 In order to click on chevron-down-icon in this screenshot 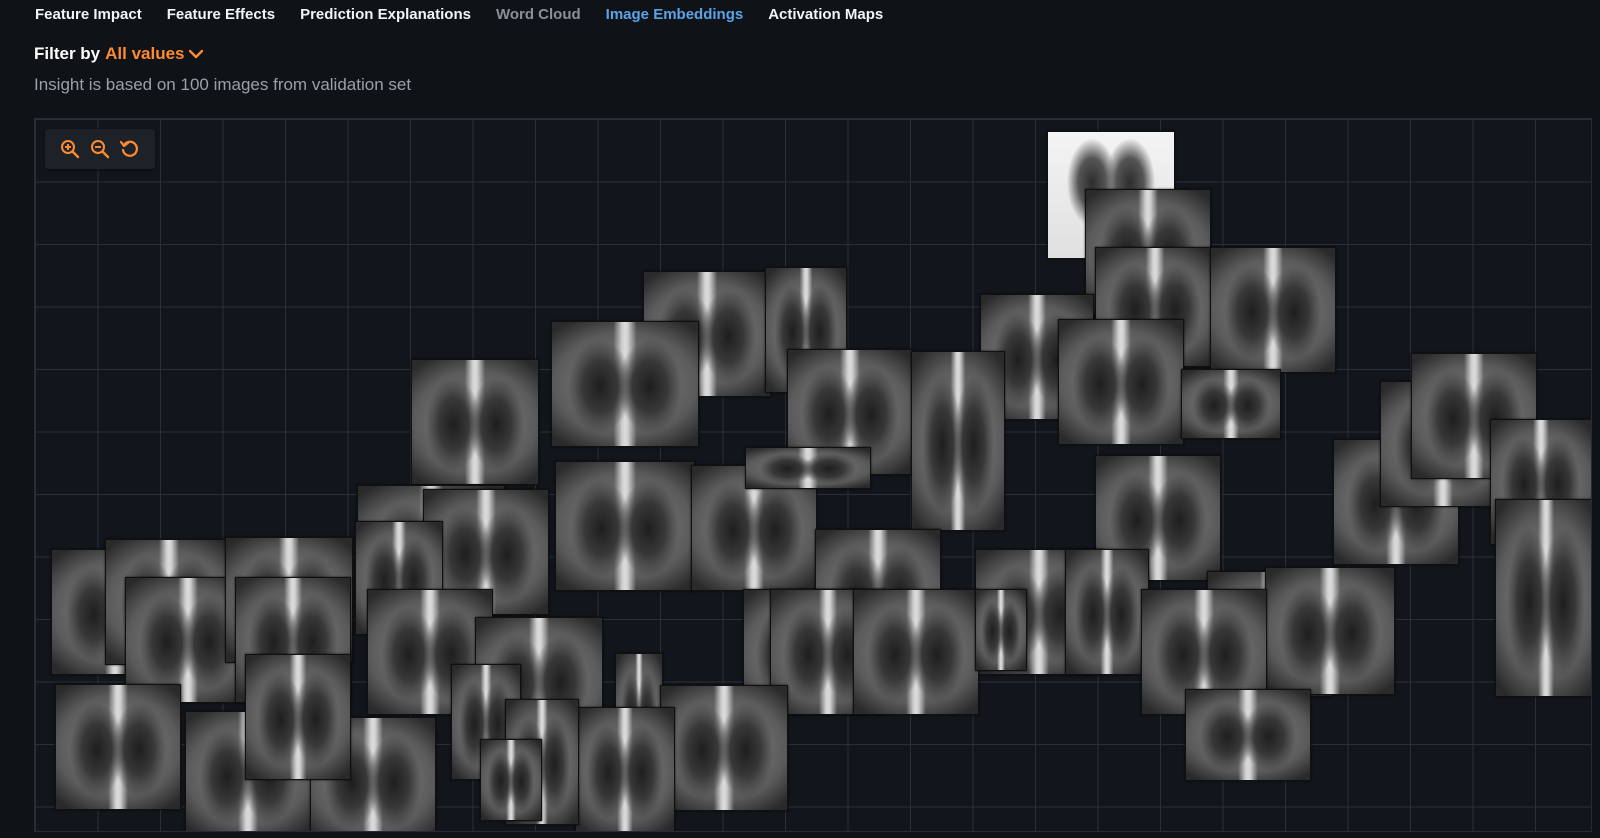, I will do `click(195, 54)`.